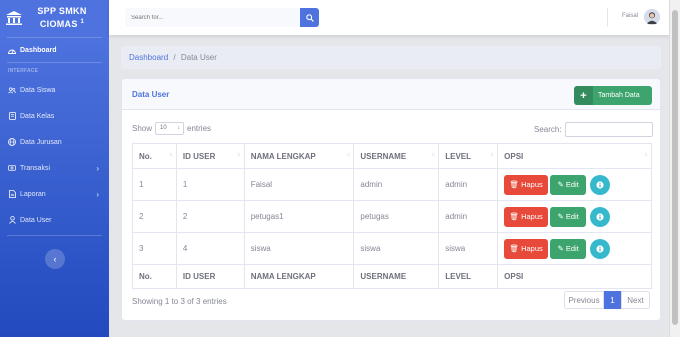 The height and width of the screenshot is (337, 680). What do you see at coordinates (12, 142) in the screenshot?
I see `globe-icon` at bounding box center [12, 142].